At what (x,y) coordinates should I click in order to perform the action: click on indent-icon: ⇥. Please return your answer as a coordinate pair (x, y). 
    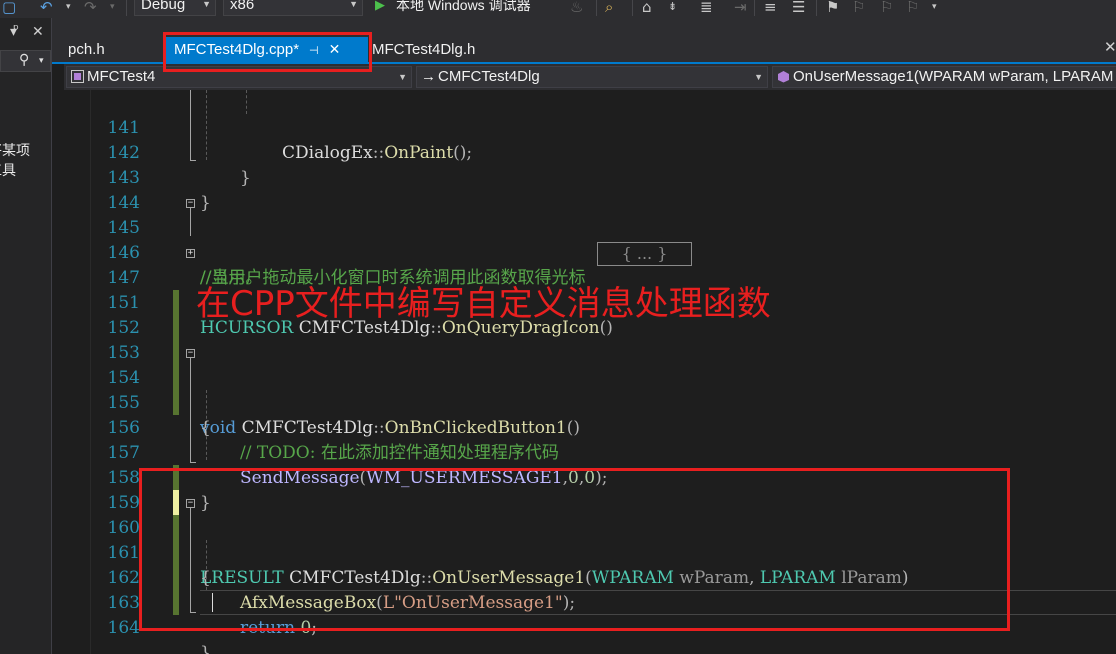
    Looking at the image, I should click on (740, 8).